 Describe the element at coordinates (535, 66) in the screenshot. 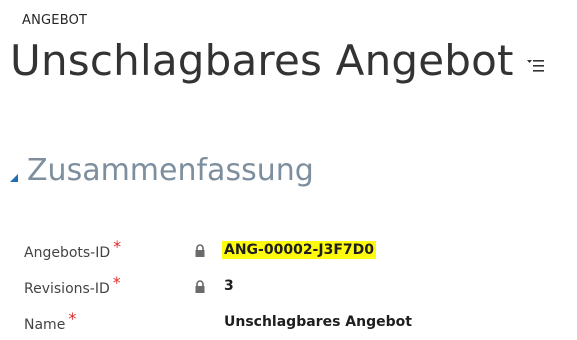

I see `list-menu-icon` at that location.